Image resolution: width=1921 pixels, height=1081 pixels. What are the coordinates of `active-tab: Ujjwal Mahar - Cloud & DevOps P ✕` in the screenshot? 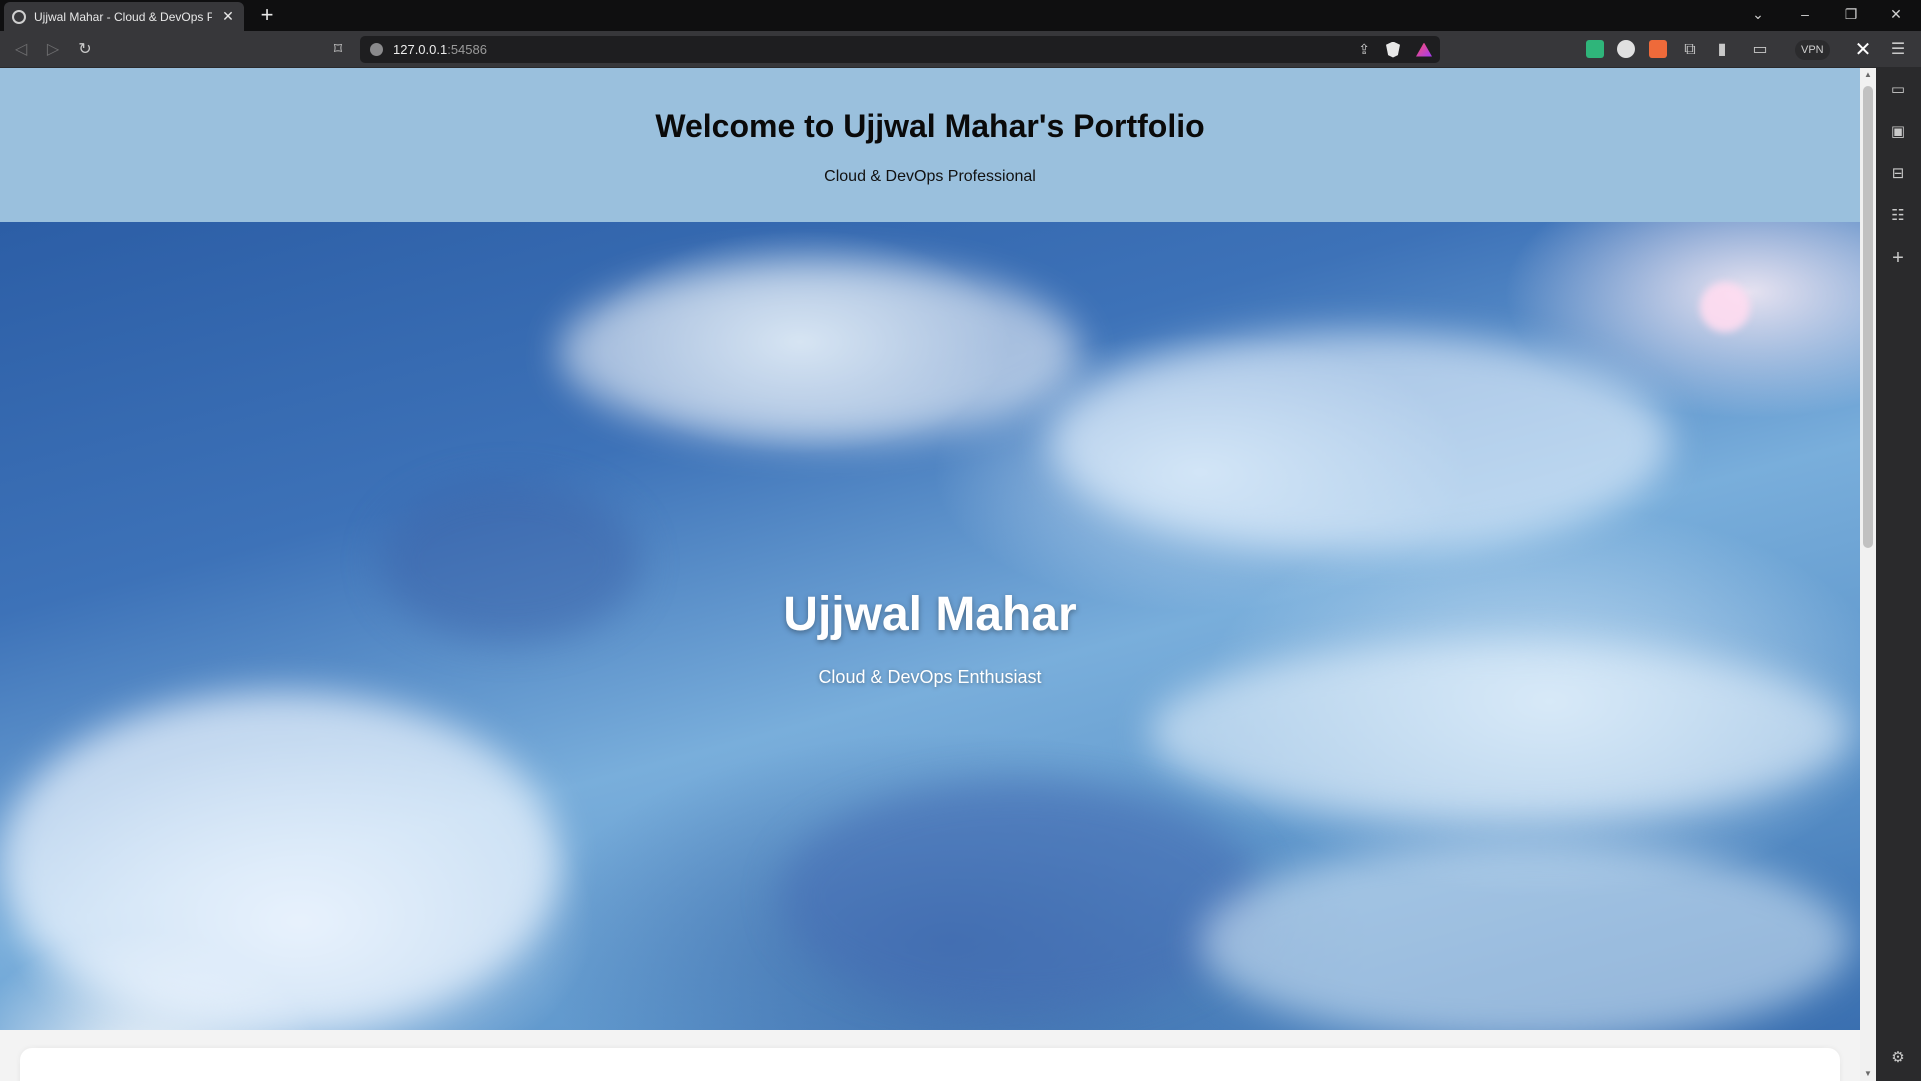 It's located at (124, 16).